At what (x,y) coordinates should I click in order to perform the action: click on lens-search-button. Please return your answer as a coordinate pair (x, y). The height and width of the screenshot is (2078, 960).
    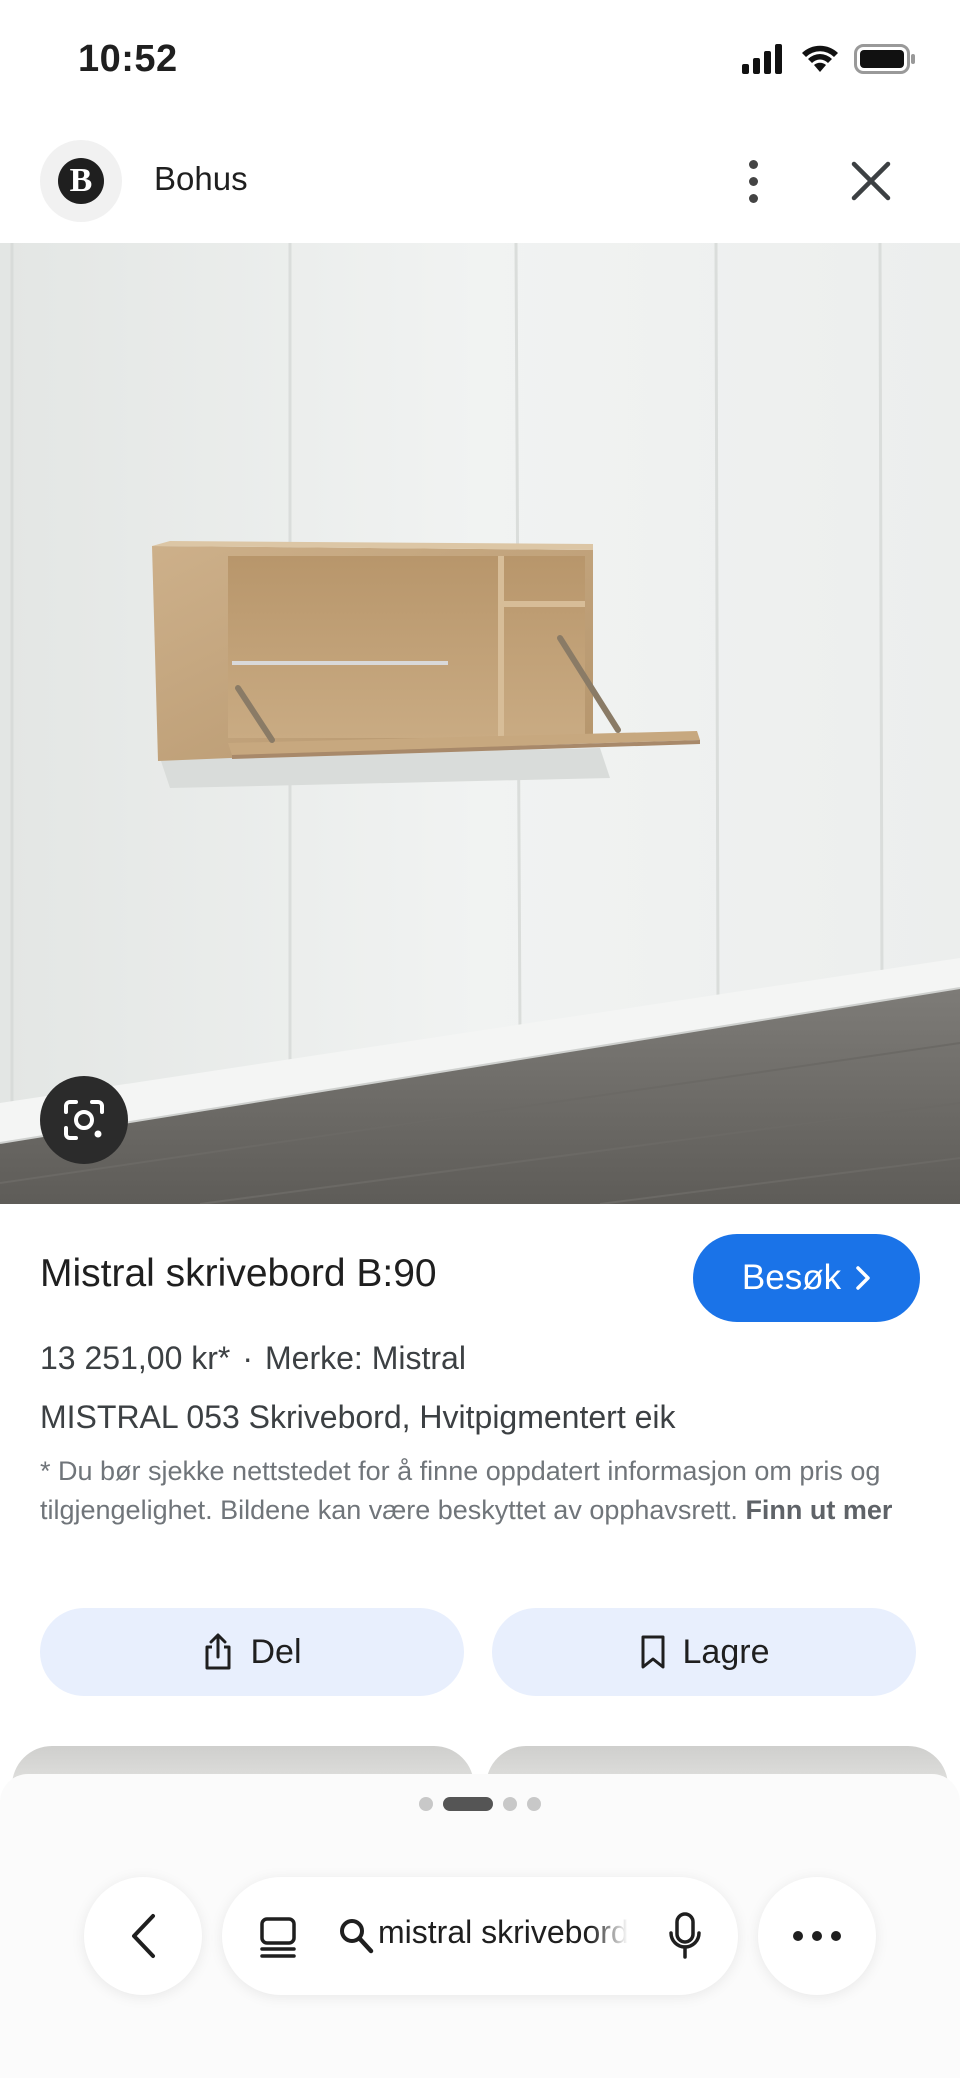
    Looking at the image, I should click on (84, 1120).